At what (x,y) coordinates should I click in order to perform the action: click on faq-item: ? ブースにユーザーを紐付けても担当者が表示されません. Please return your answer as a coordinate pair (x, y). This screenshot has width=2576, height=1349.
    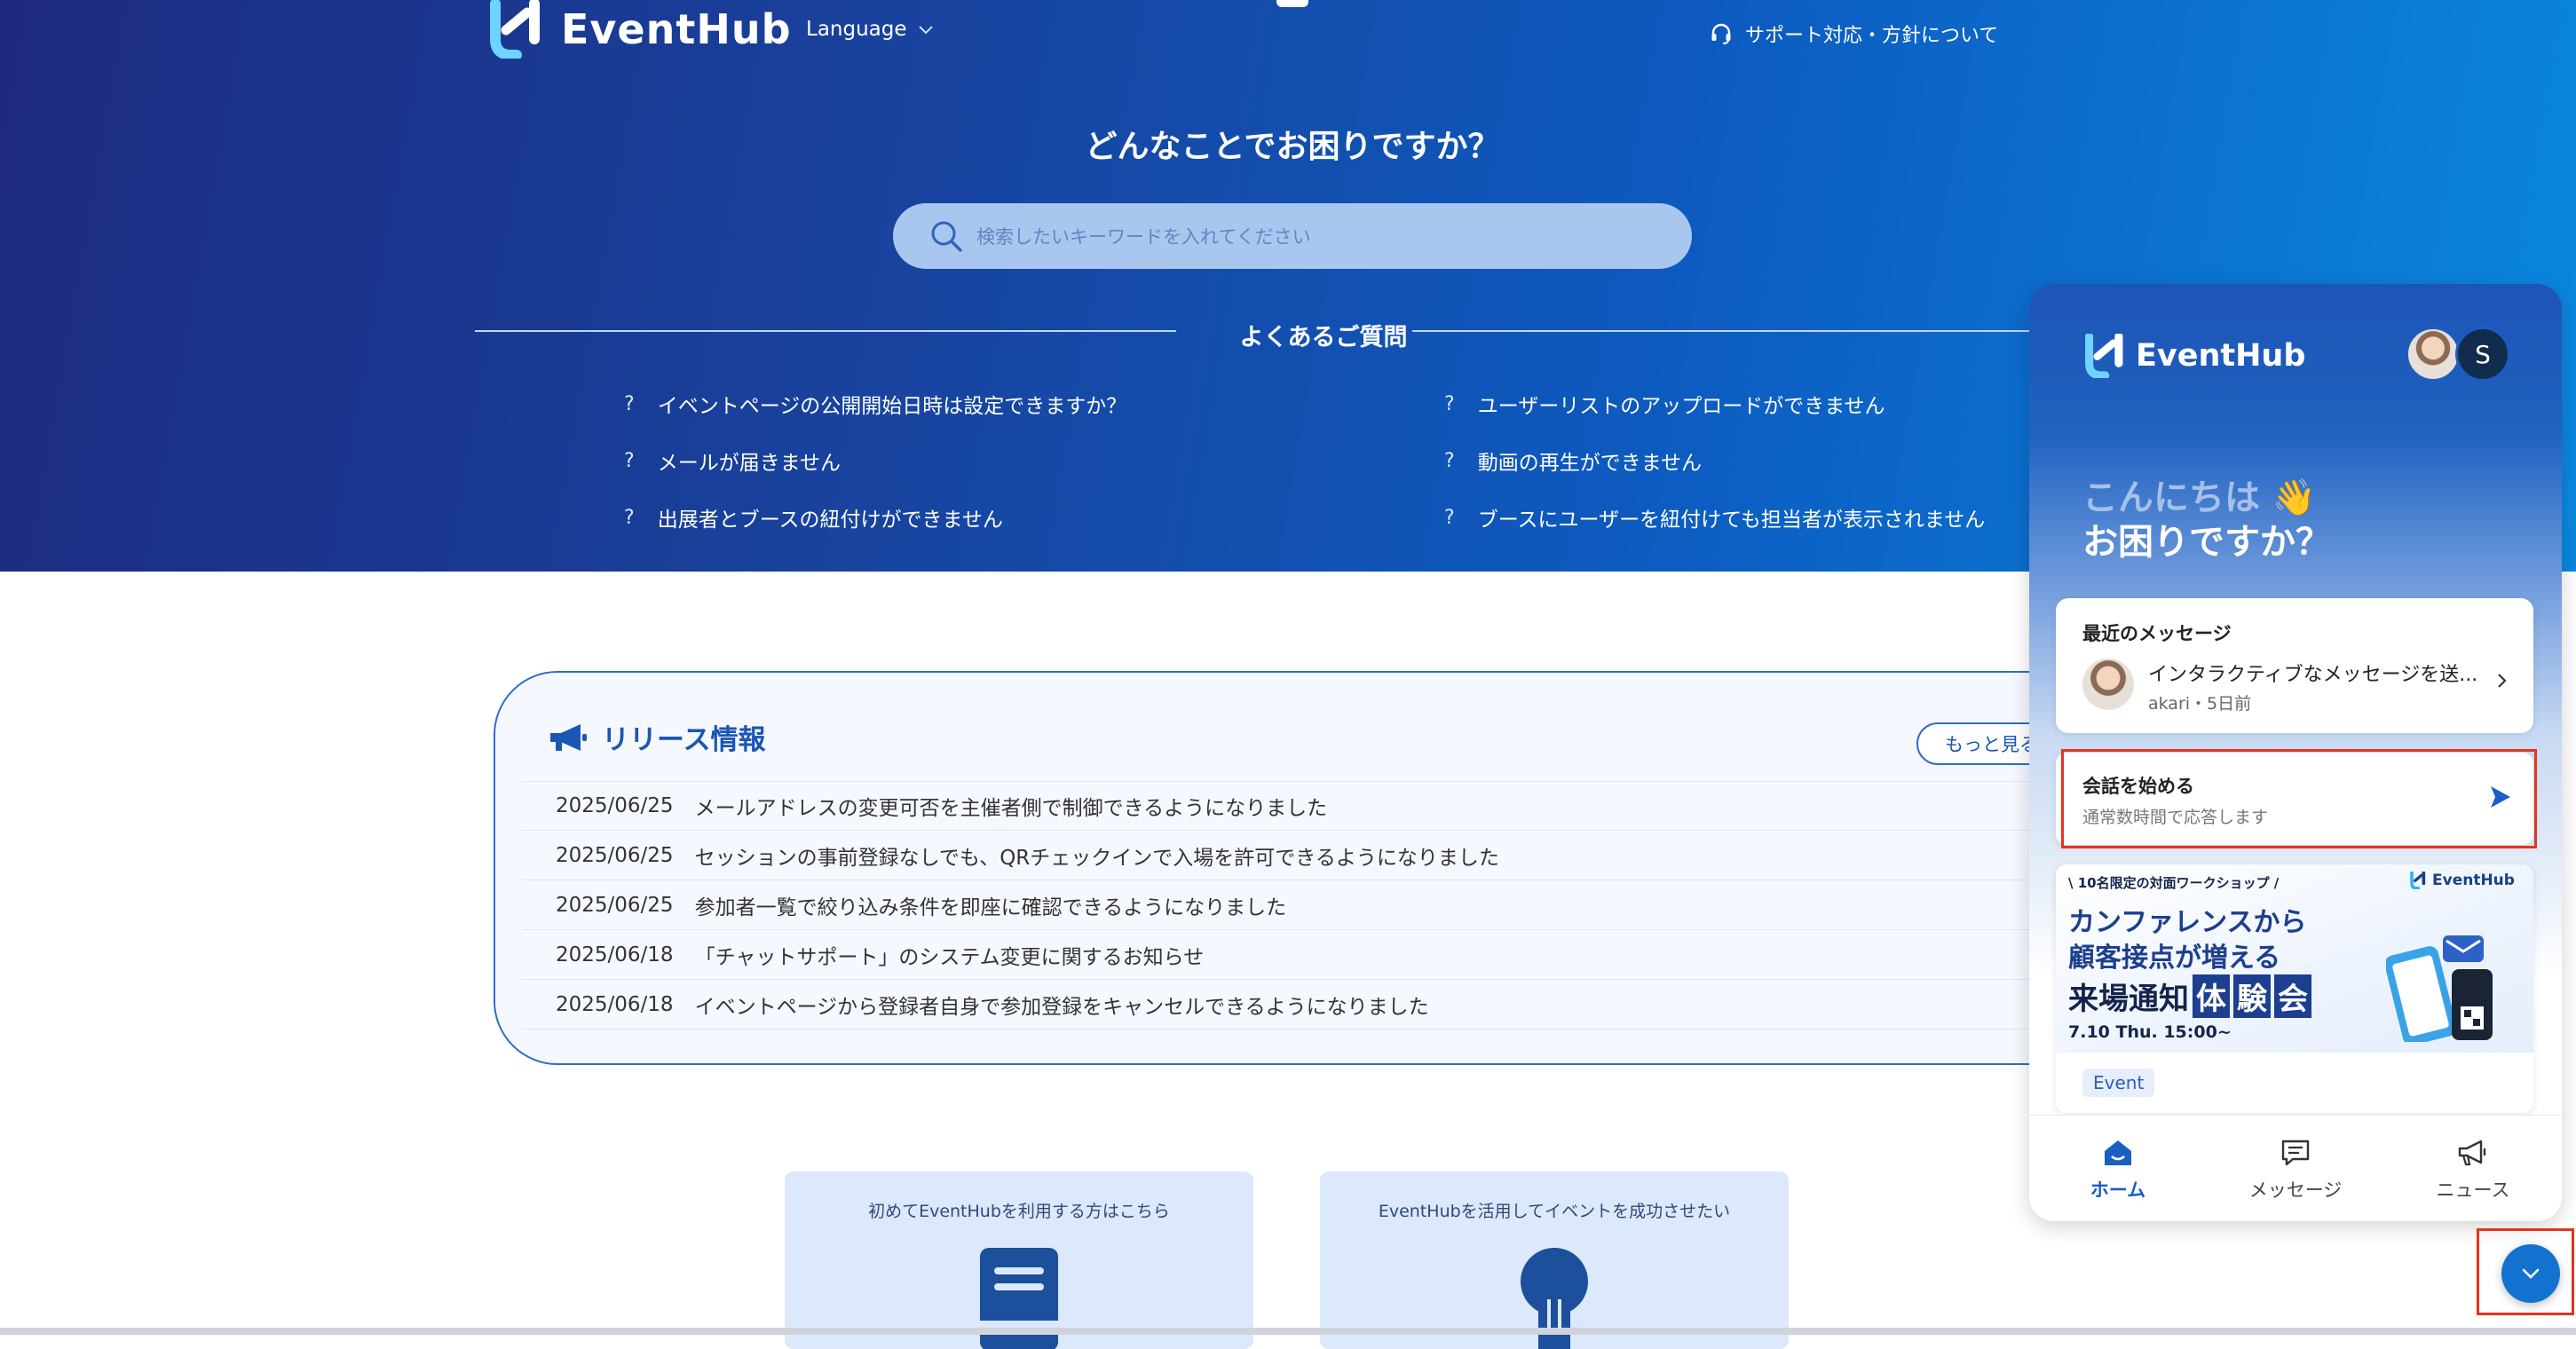
    Looking at the image, I should click on (1714, 517).